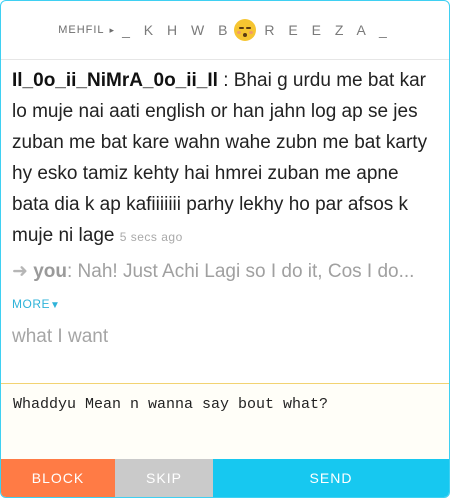  I want to click on send-button: SEND, so click(331, 478).